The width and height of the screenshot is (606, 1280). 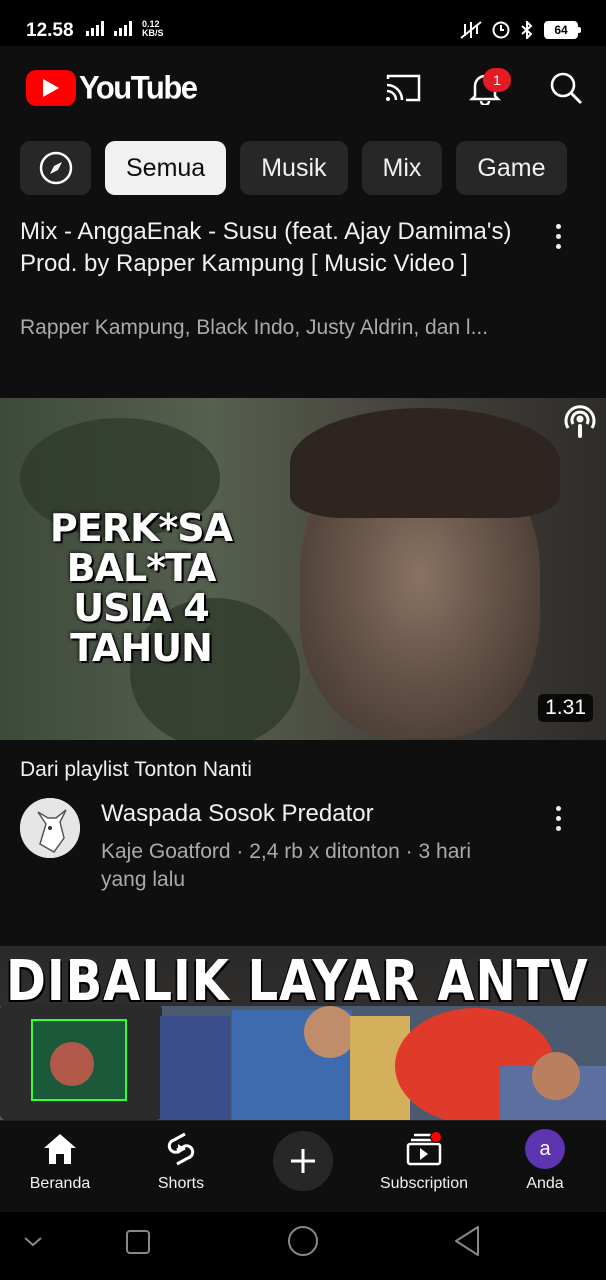 What do you see at coordinates (545, 1183) in the screenshot?
I see `nav-you-label: Anda` at bounding box center [545, 1183].